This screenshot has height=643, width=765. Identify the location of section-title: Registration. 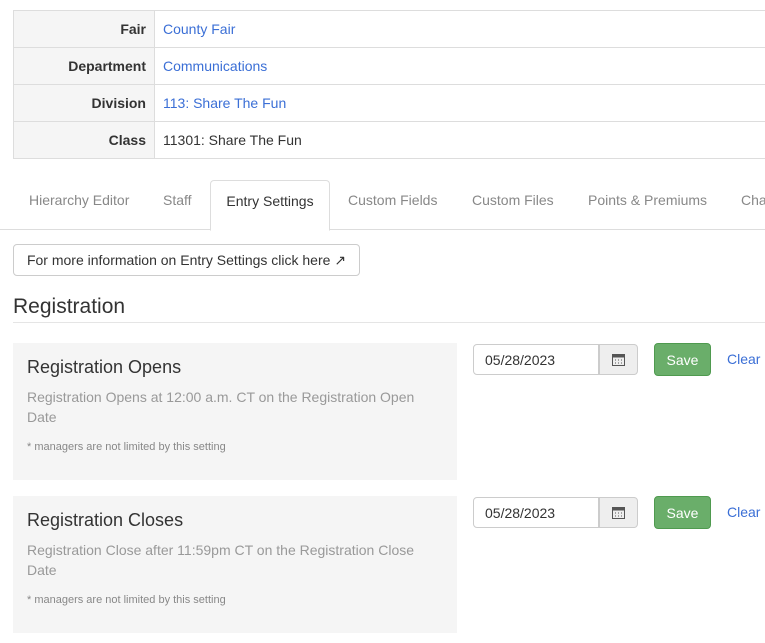
(69, 306).